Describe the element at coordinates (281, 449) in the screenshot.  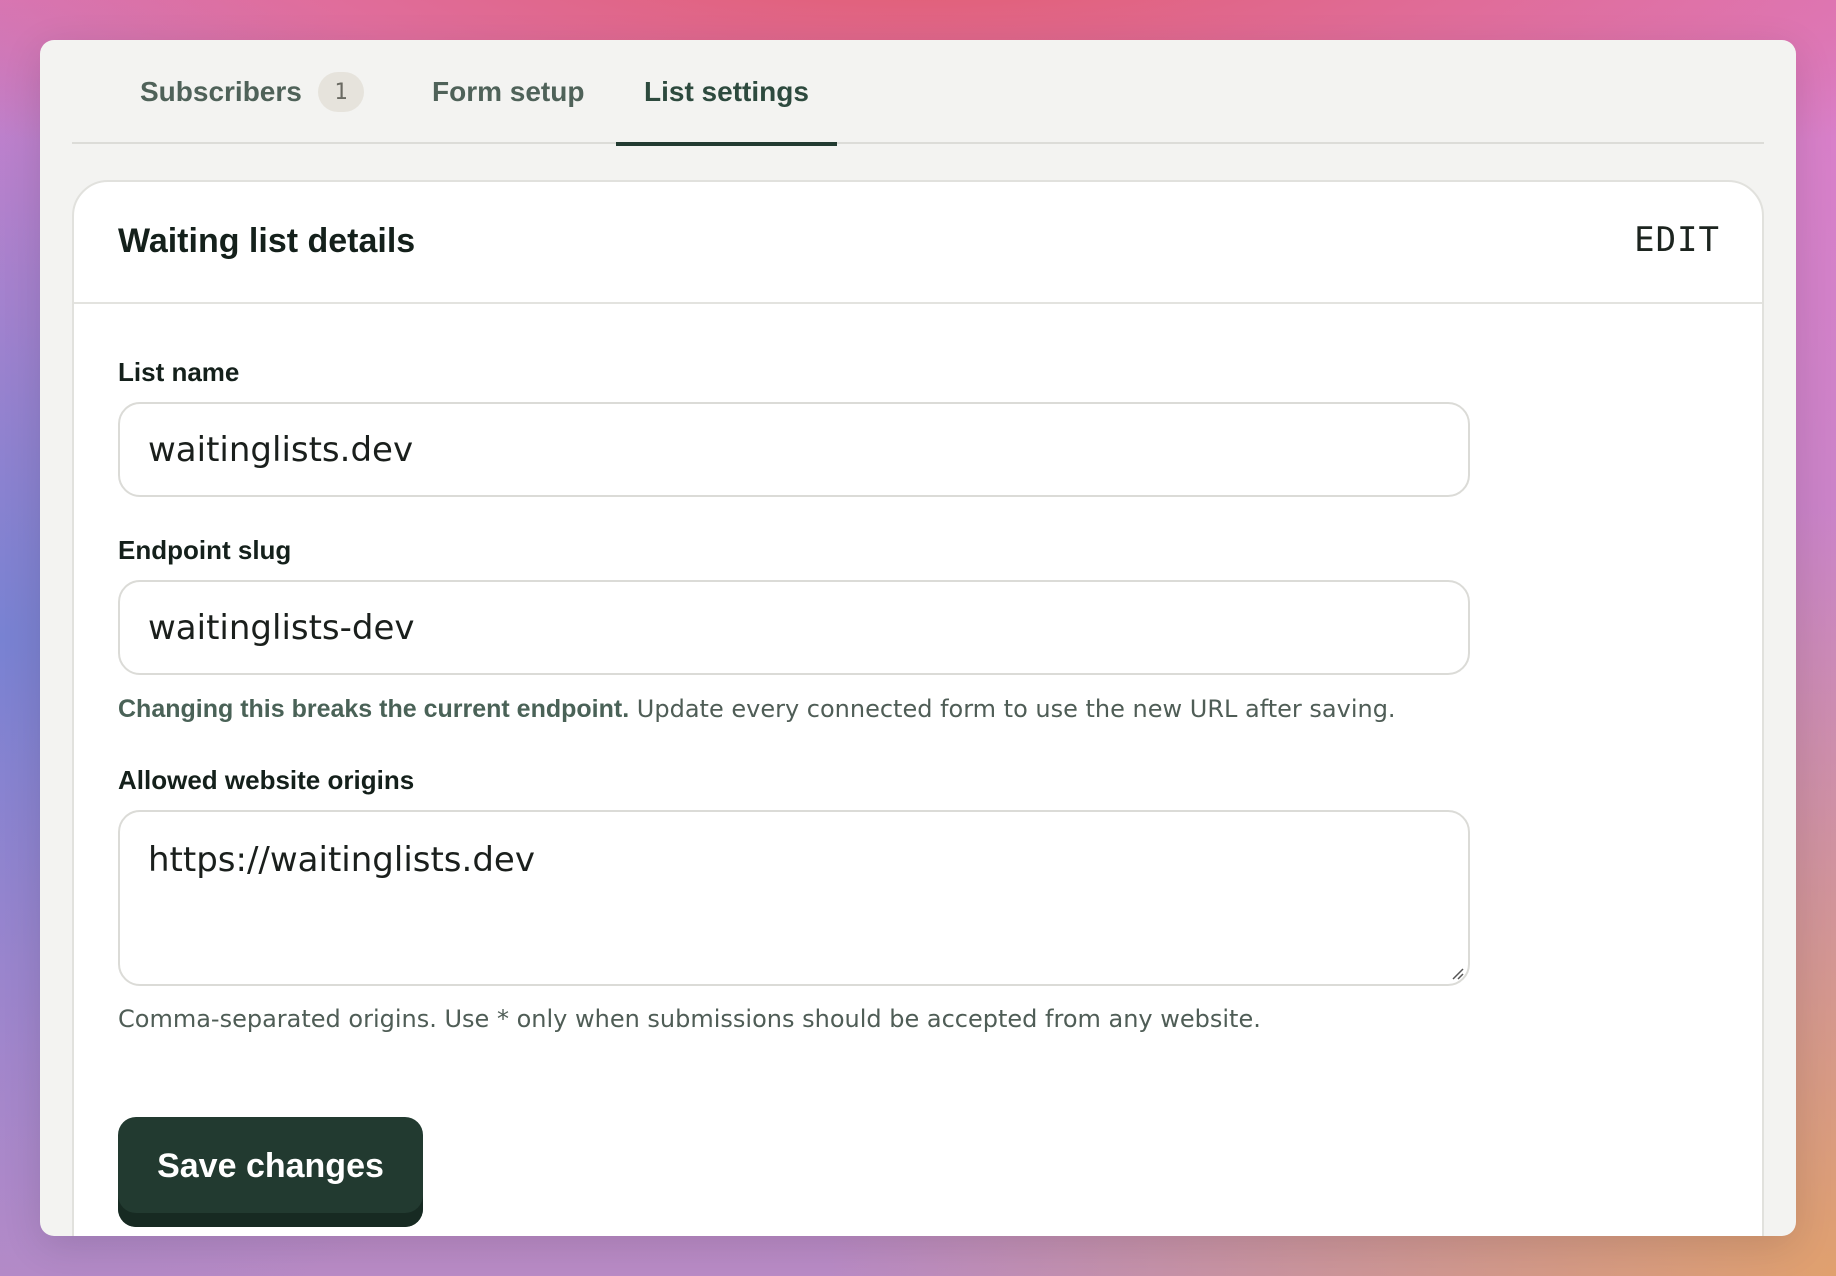
I see `list-name-value: waitinglists.dev` at that location.